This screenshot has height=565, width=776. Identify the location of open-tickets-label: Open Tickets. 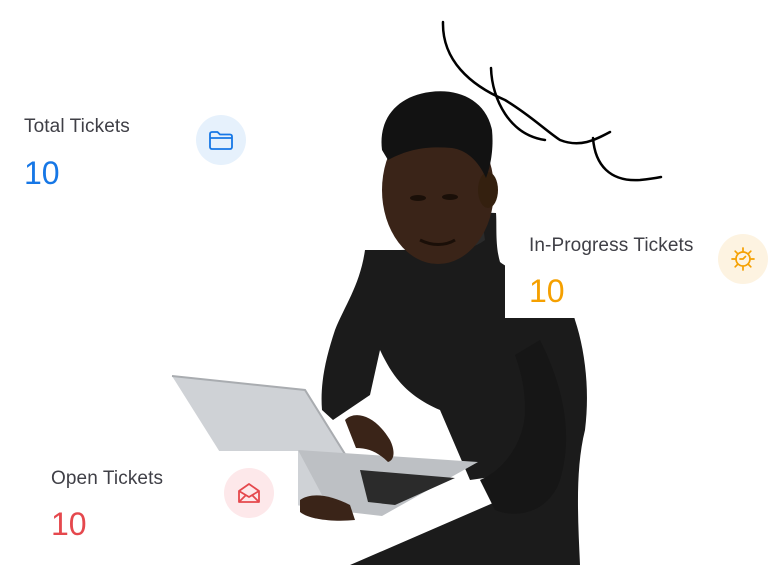
(107, 478).